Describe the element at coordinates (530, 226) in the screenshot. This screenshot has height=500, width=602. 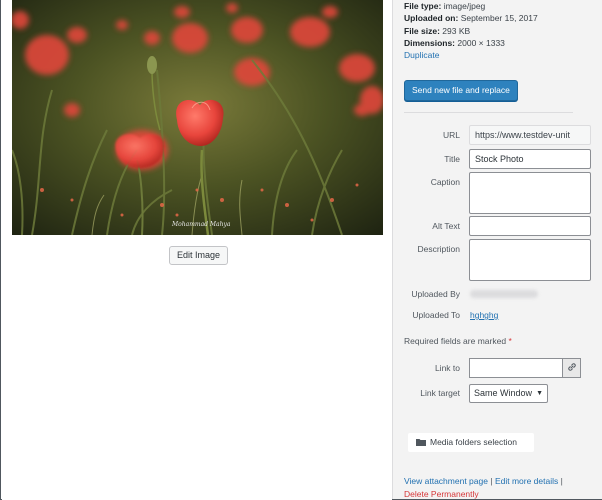
I see `alt-text-field` at that location.